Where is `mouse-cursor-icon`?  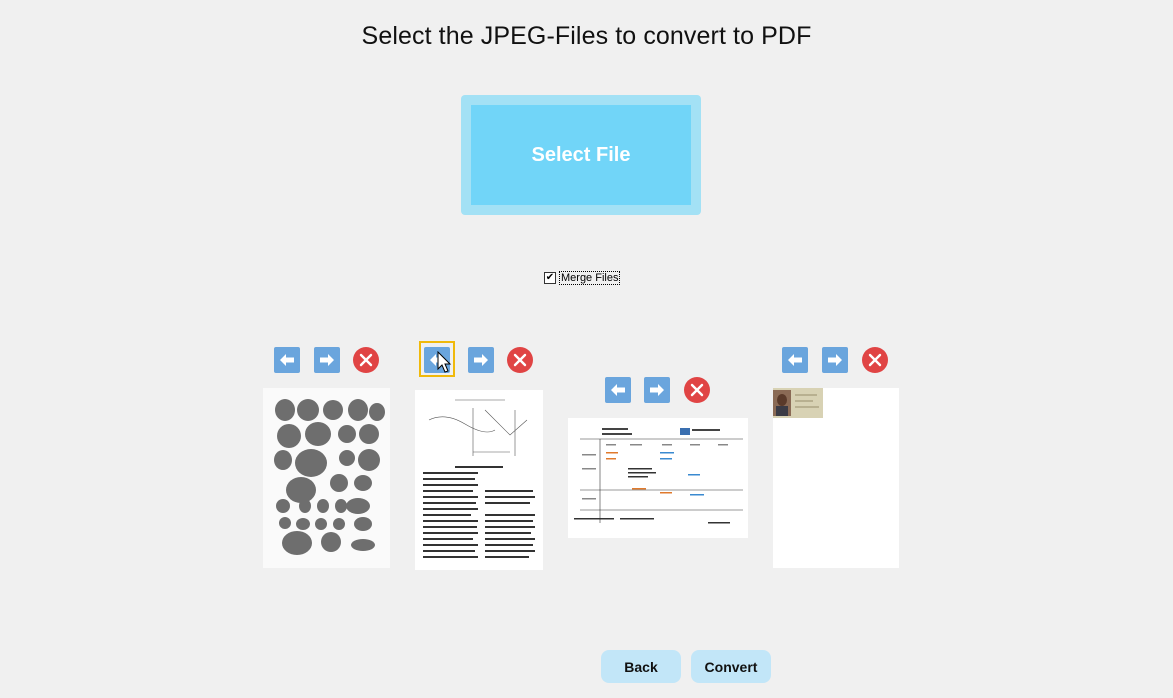 mouse-cursor-icon is located at coordinates (444, 362).